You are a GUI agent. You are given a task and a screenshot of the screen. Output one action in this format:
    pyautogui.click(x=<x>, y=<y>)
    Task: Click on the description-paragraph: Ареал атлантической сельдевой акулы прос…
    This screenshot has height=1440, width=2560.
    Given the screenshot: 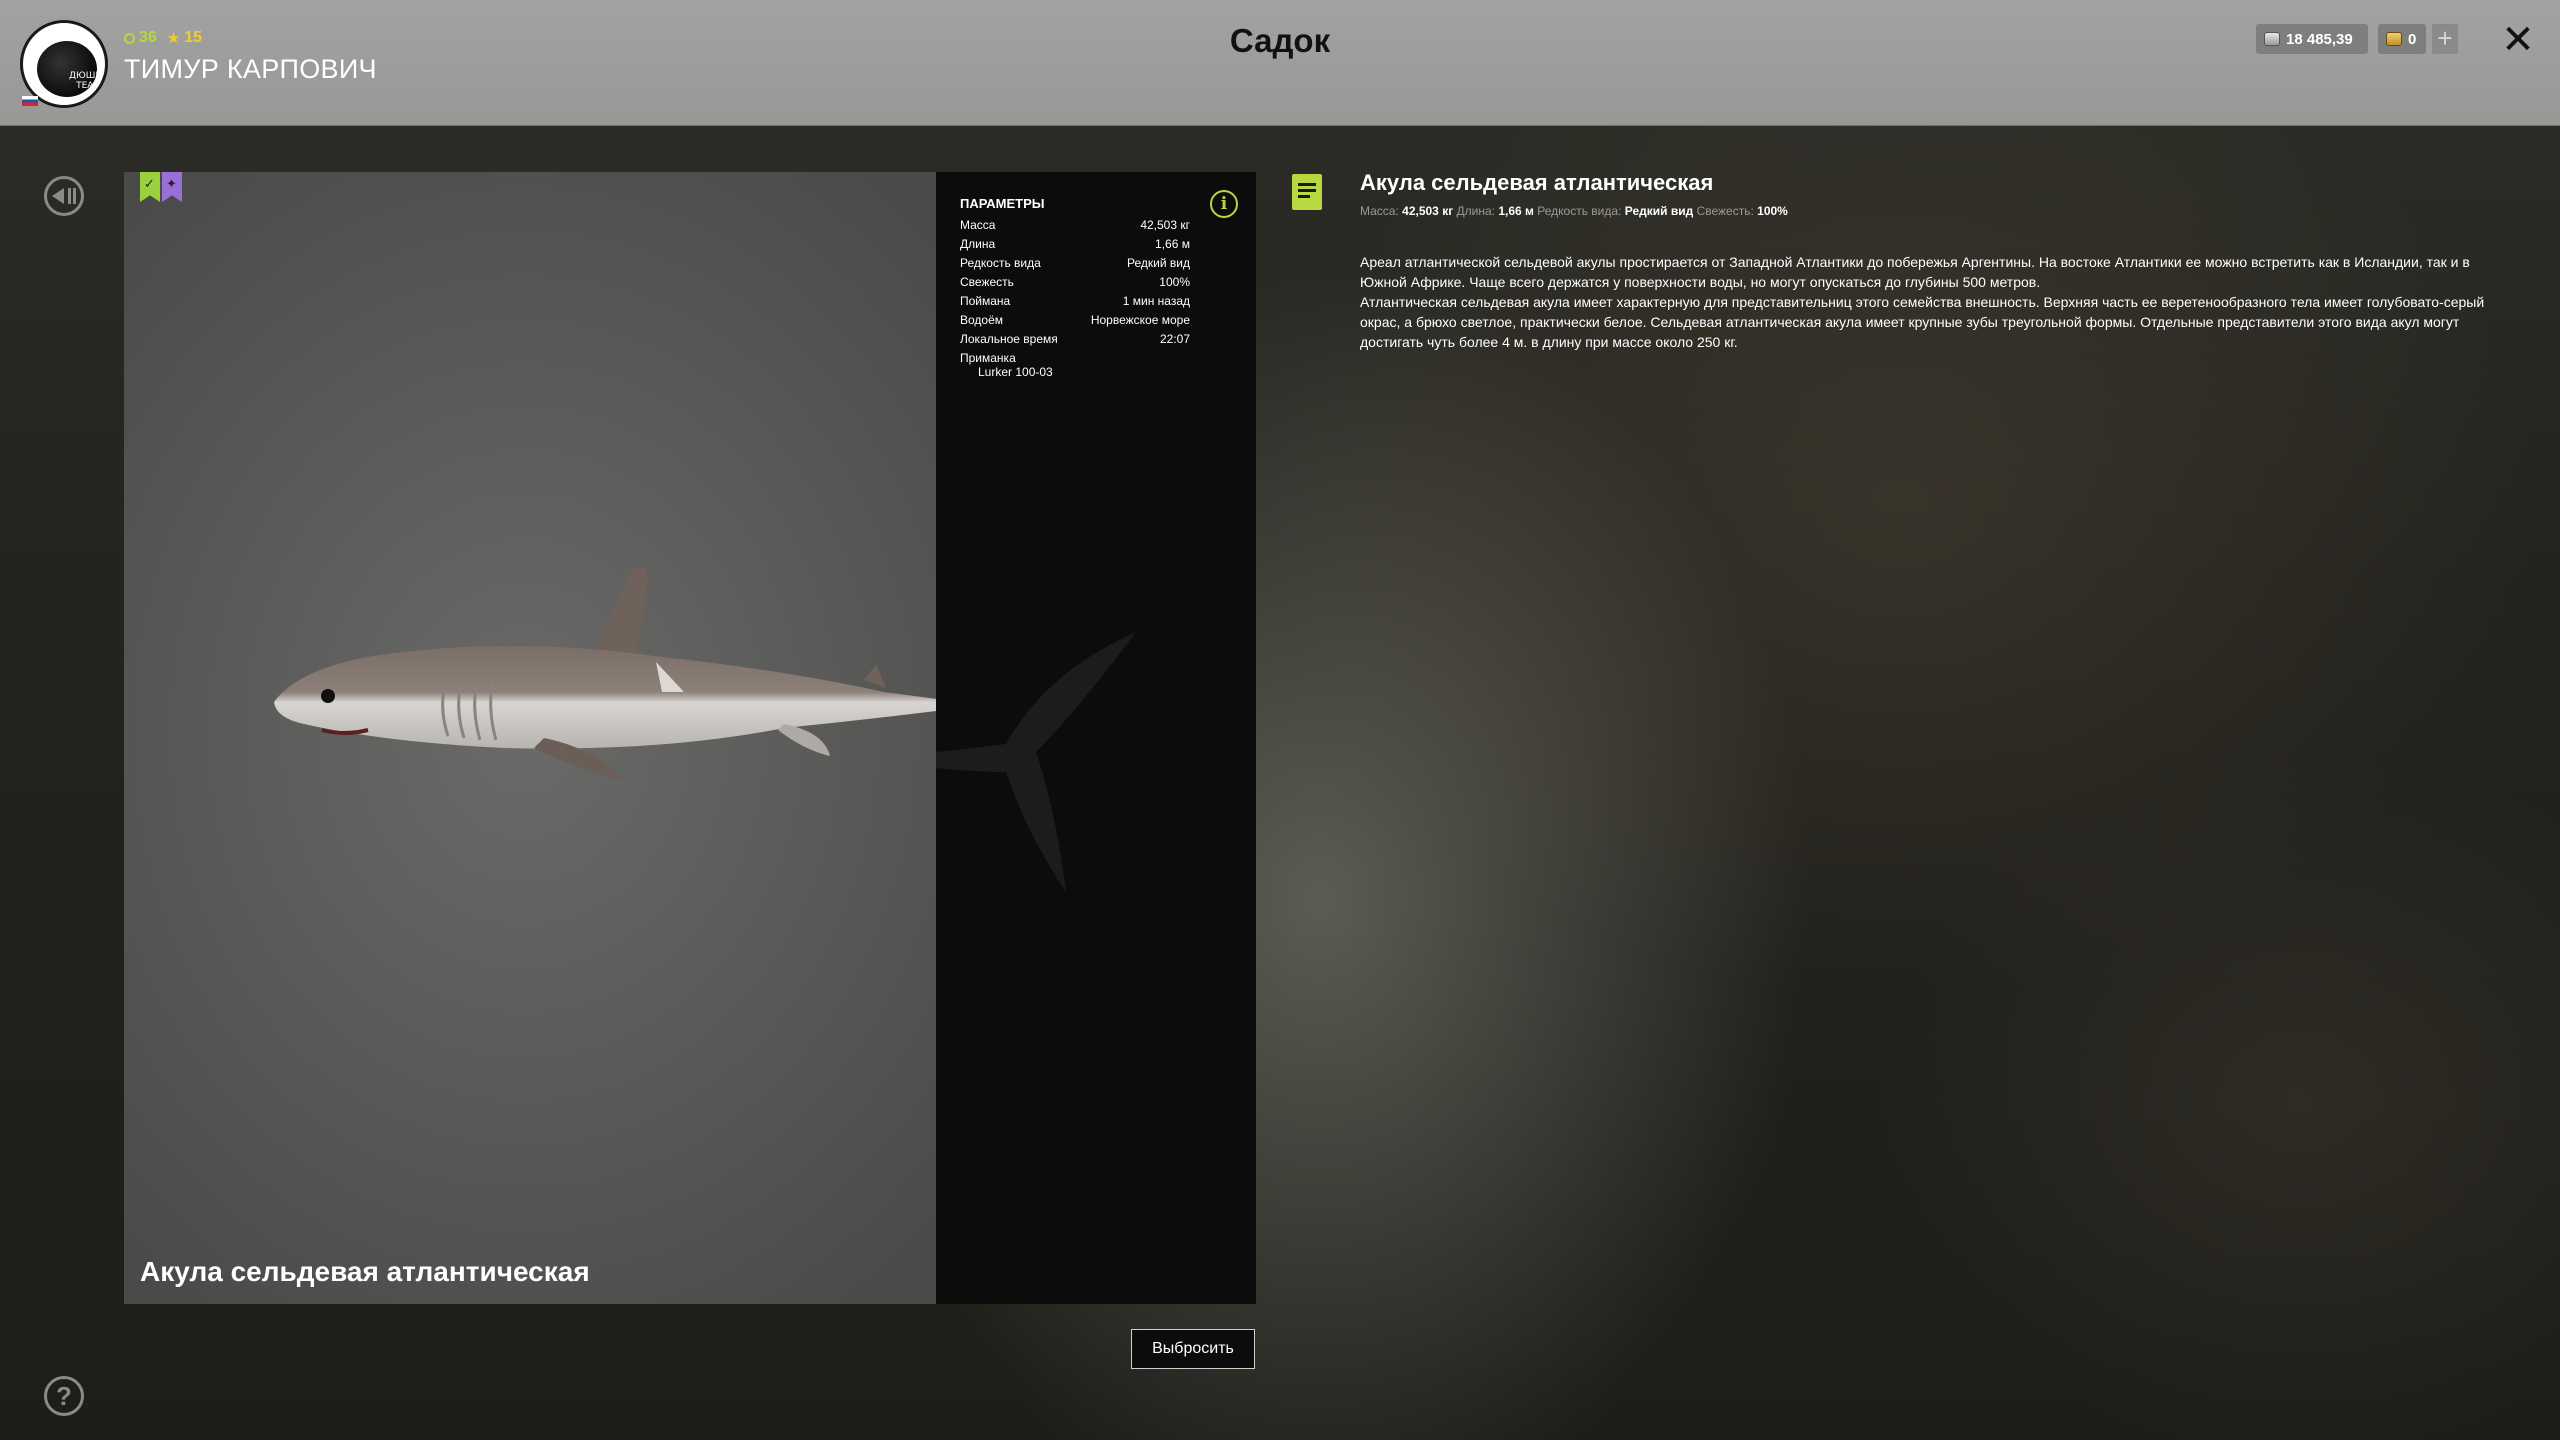 What is the action you would take?
    pyautogui.click(x=1915, y=272)
    